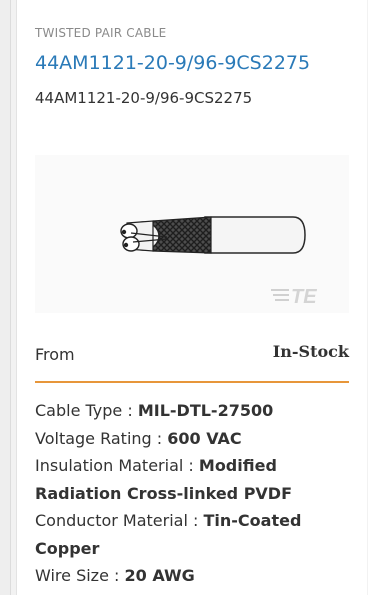 The width and height of the screenshot is (368, 595). Describe the element at coordinates (55, 354) in the screenshot. I see `price-from-label: From` at that location.